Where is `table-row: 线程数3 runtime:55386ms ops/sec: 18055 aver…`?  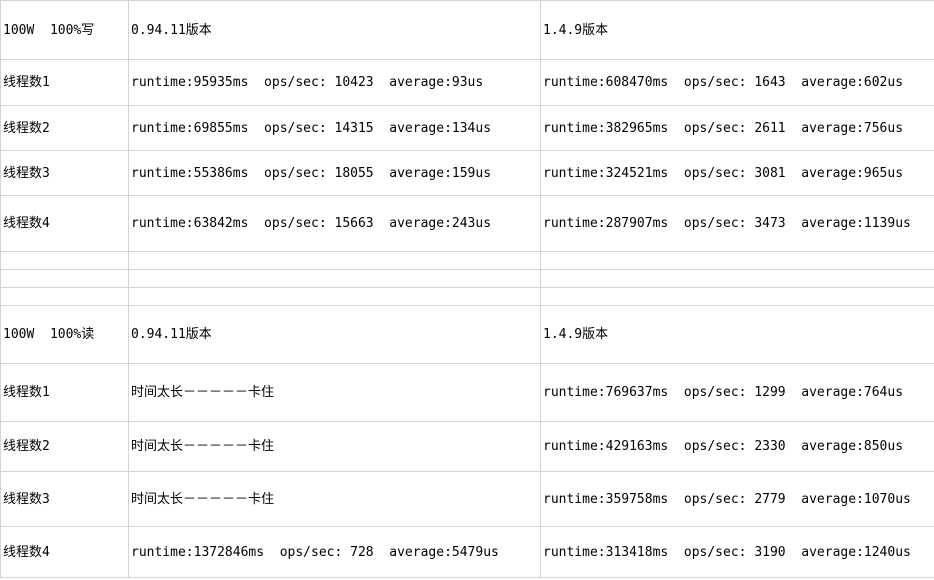
table-row: 线程数3 runtime:55386ms ops/sec: 18055 aver… is located at coordinates (467, 173).